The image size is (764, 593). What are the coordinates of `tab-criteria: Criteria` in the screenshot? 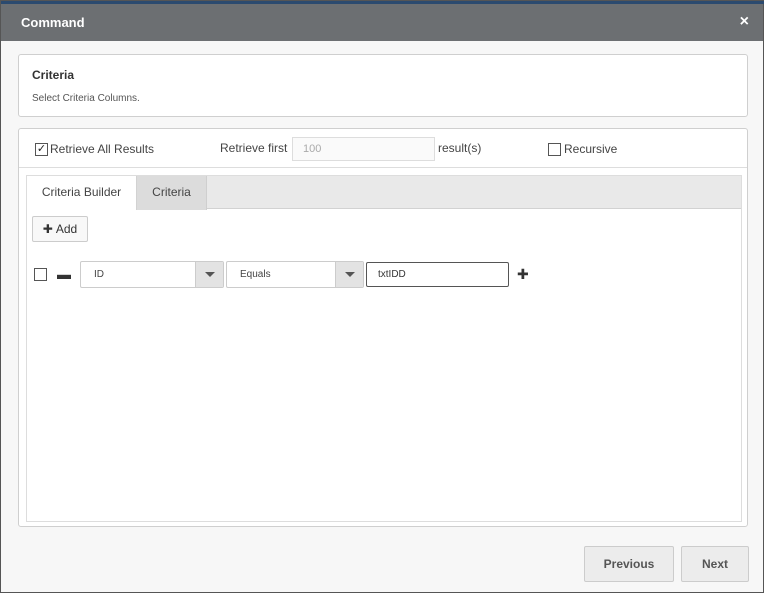 It's located at (172, 193).